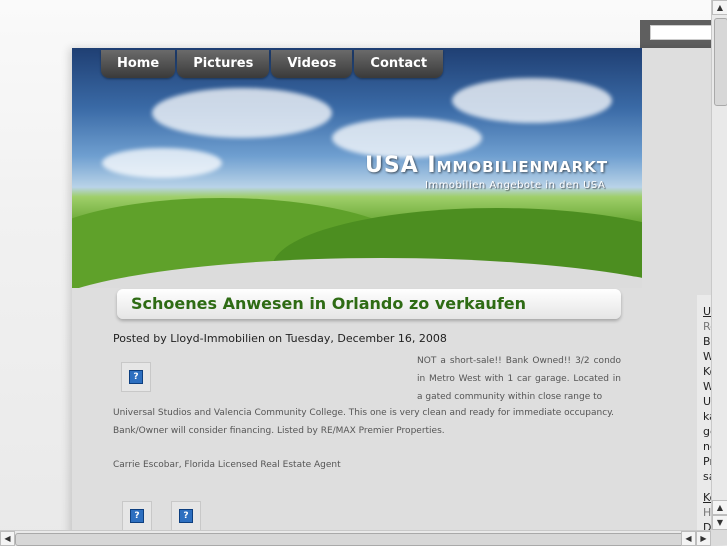 This screenshot has height=546, width=727. Describe the element at coordinates (719, 265) in the screenshot. I see `vertical-scrollbar: ▲ ▲ ▼` at that location.